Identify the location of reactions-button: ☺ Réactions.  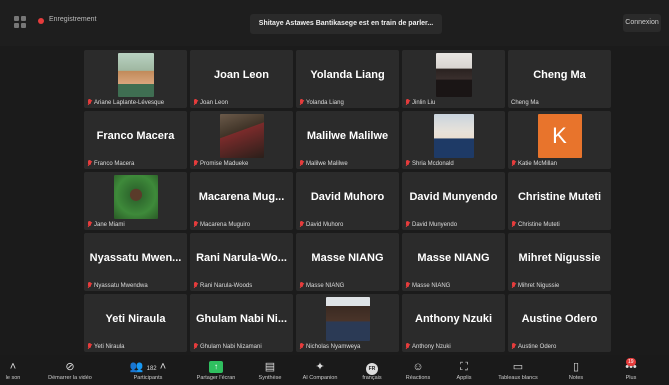
(418, 370).